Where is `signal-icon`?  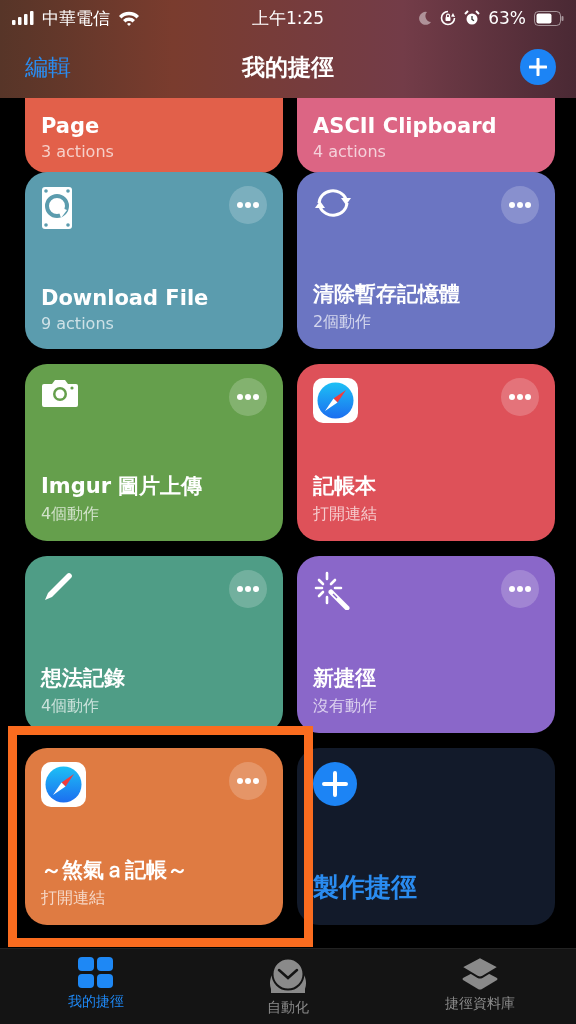
signal-icon is located at coordinates (23, 18).